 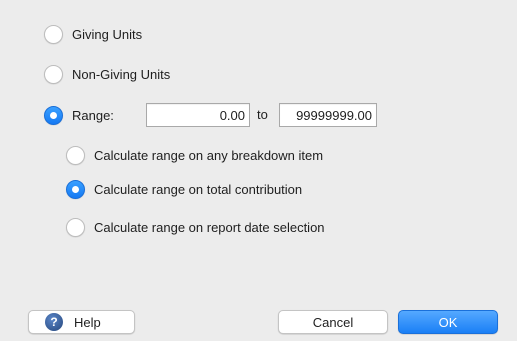 What do you see at coordinates (87, 322) in the screenshot?
I see `help-button-label: Help` at bounding box center [87, 322].